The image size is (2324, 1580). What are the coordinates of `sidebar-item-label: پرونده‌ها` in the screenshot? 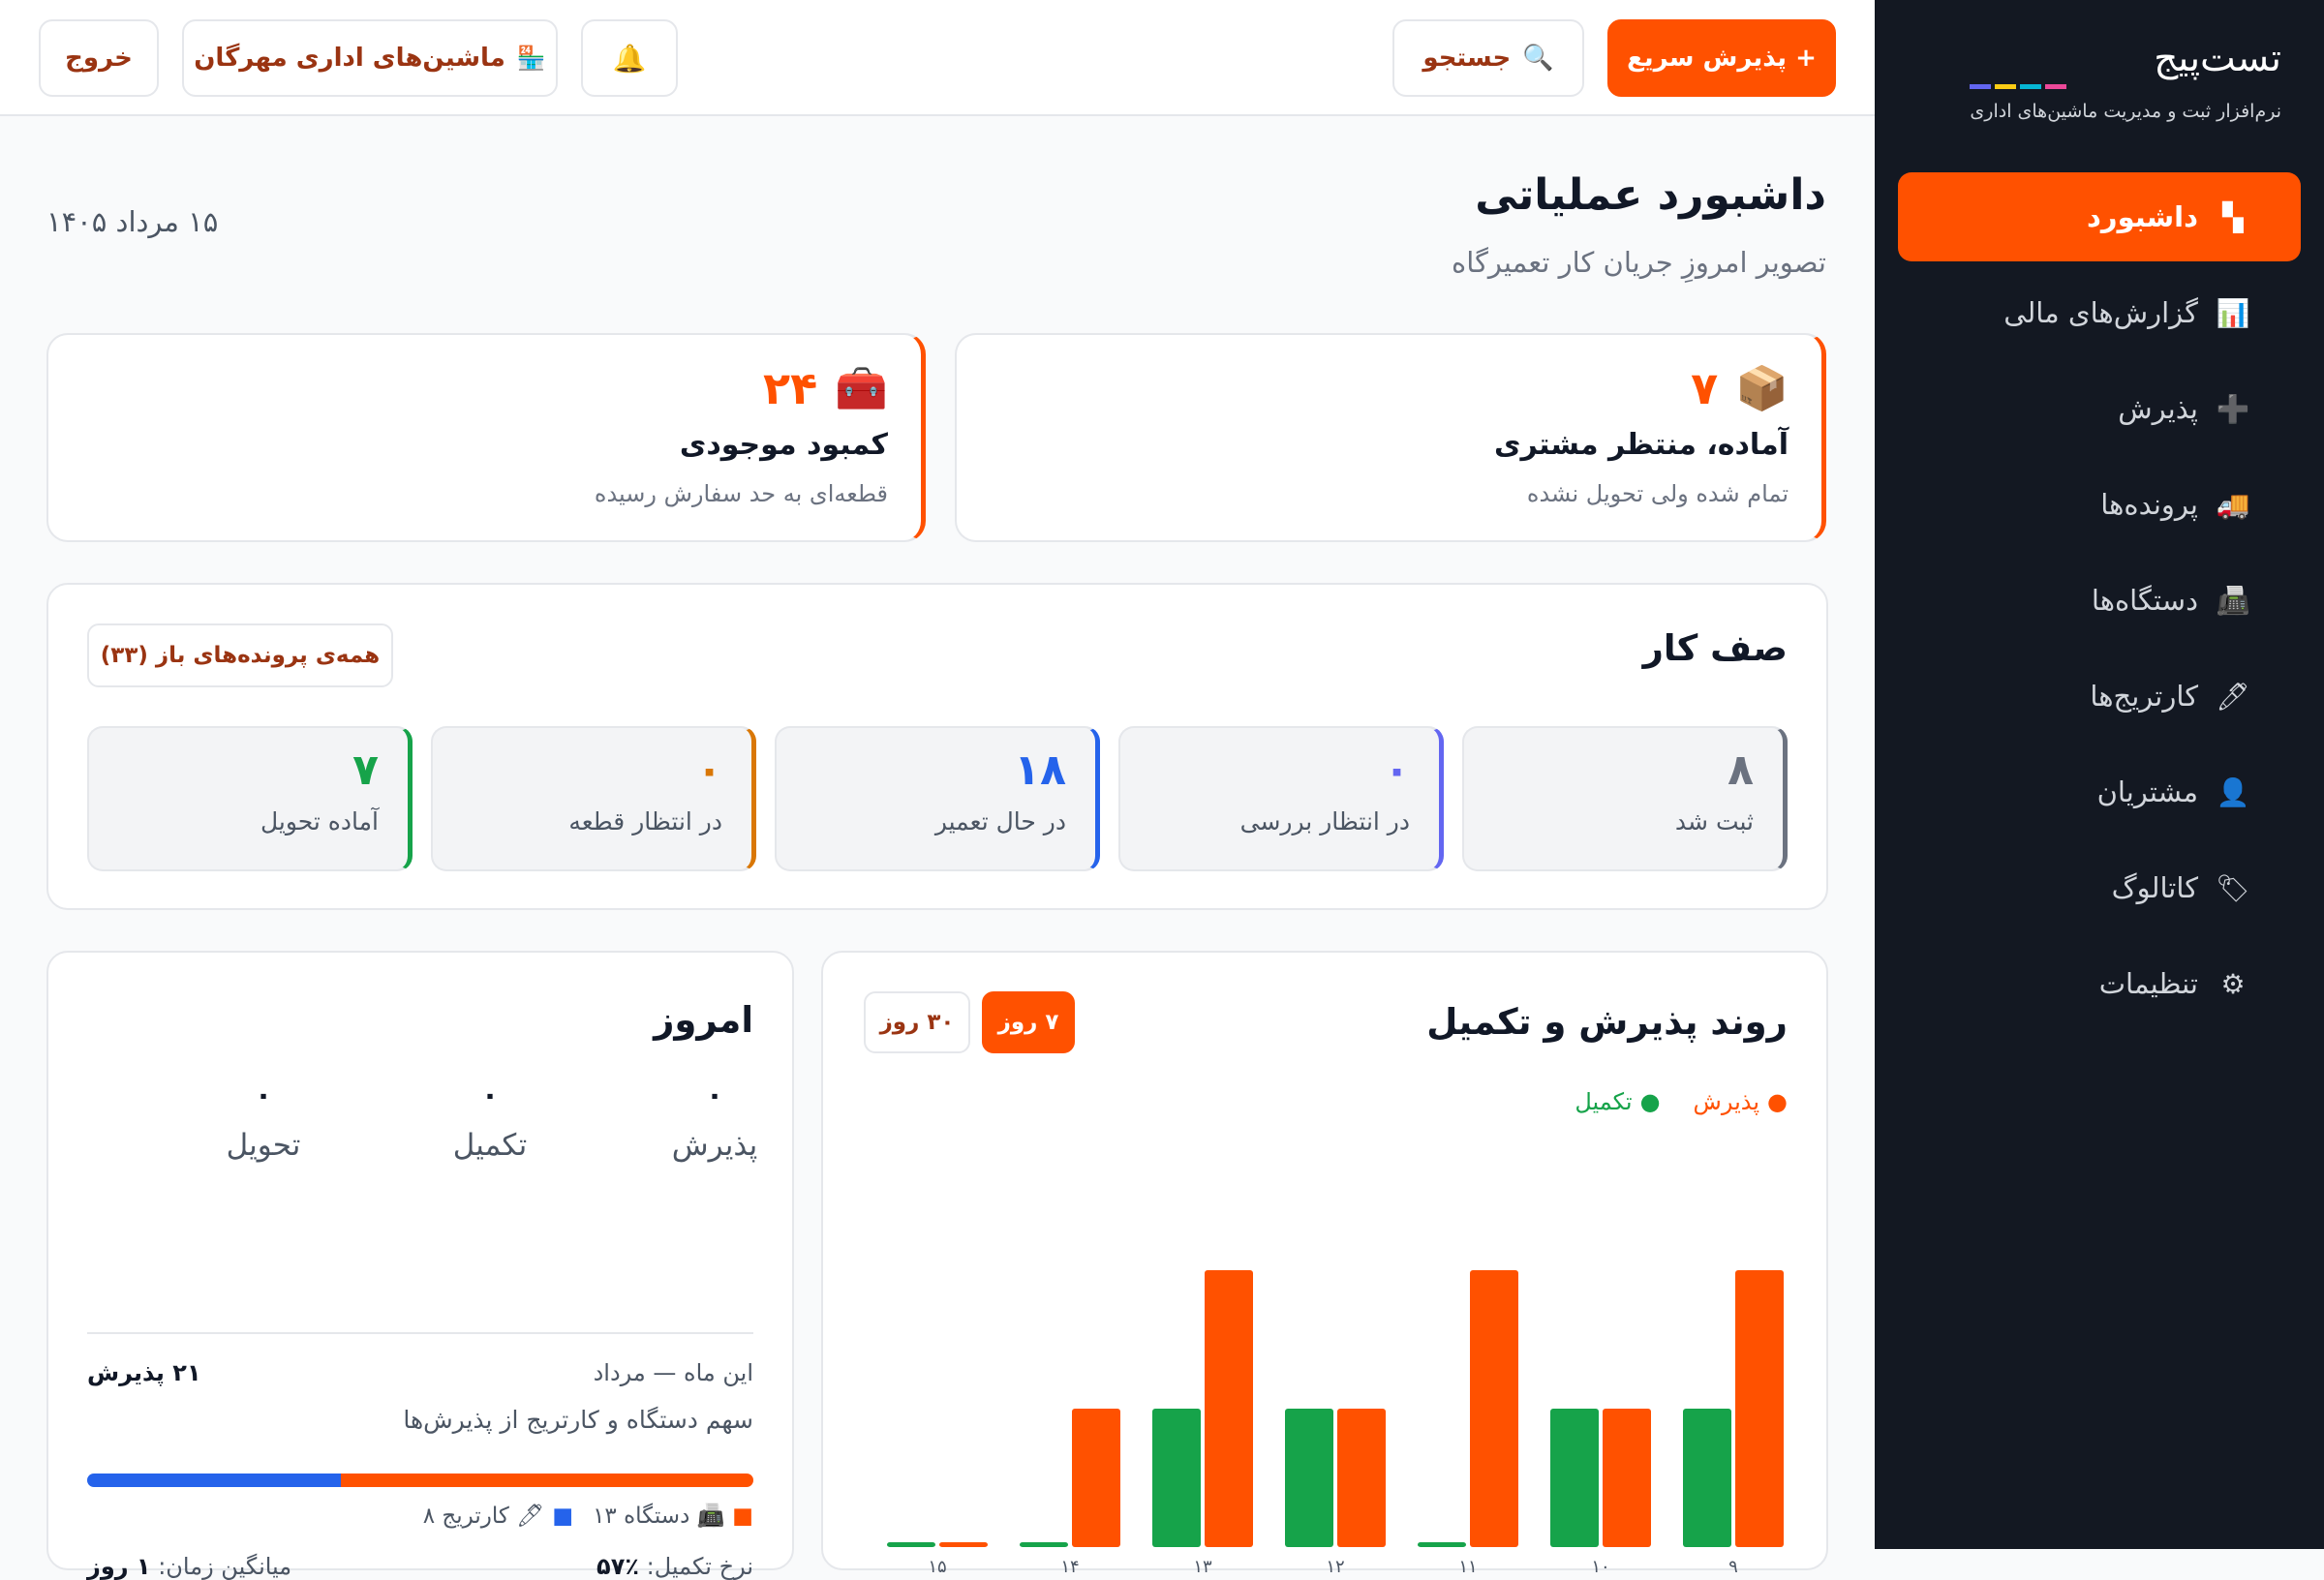 It's located at (2149, 504).